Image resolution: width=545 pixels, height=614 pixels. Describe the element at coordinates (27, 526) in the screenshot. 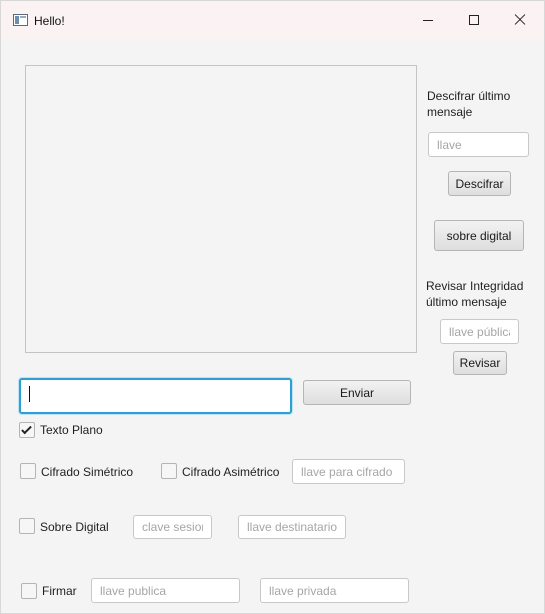

I see `digital-envelope-checkbox` at that location.